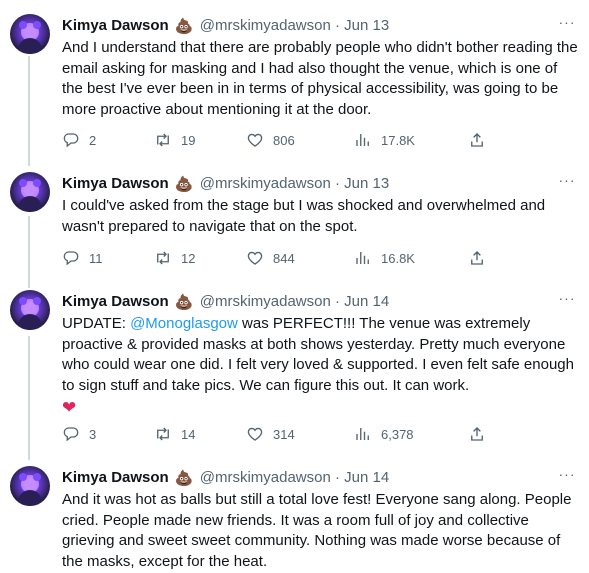  I want to click on red-heart-emoji-icon: ❤, so click(69, 407).